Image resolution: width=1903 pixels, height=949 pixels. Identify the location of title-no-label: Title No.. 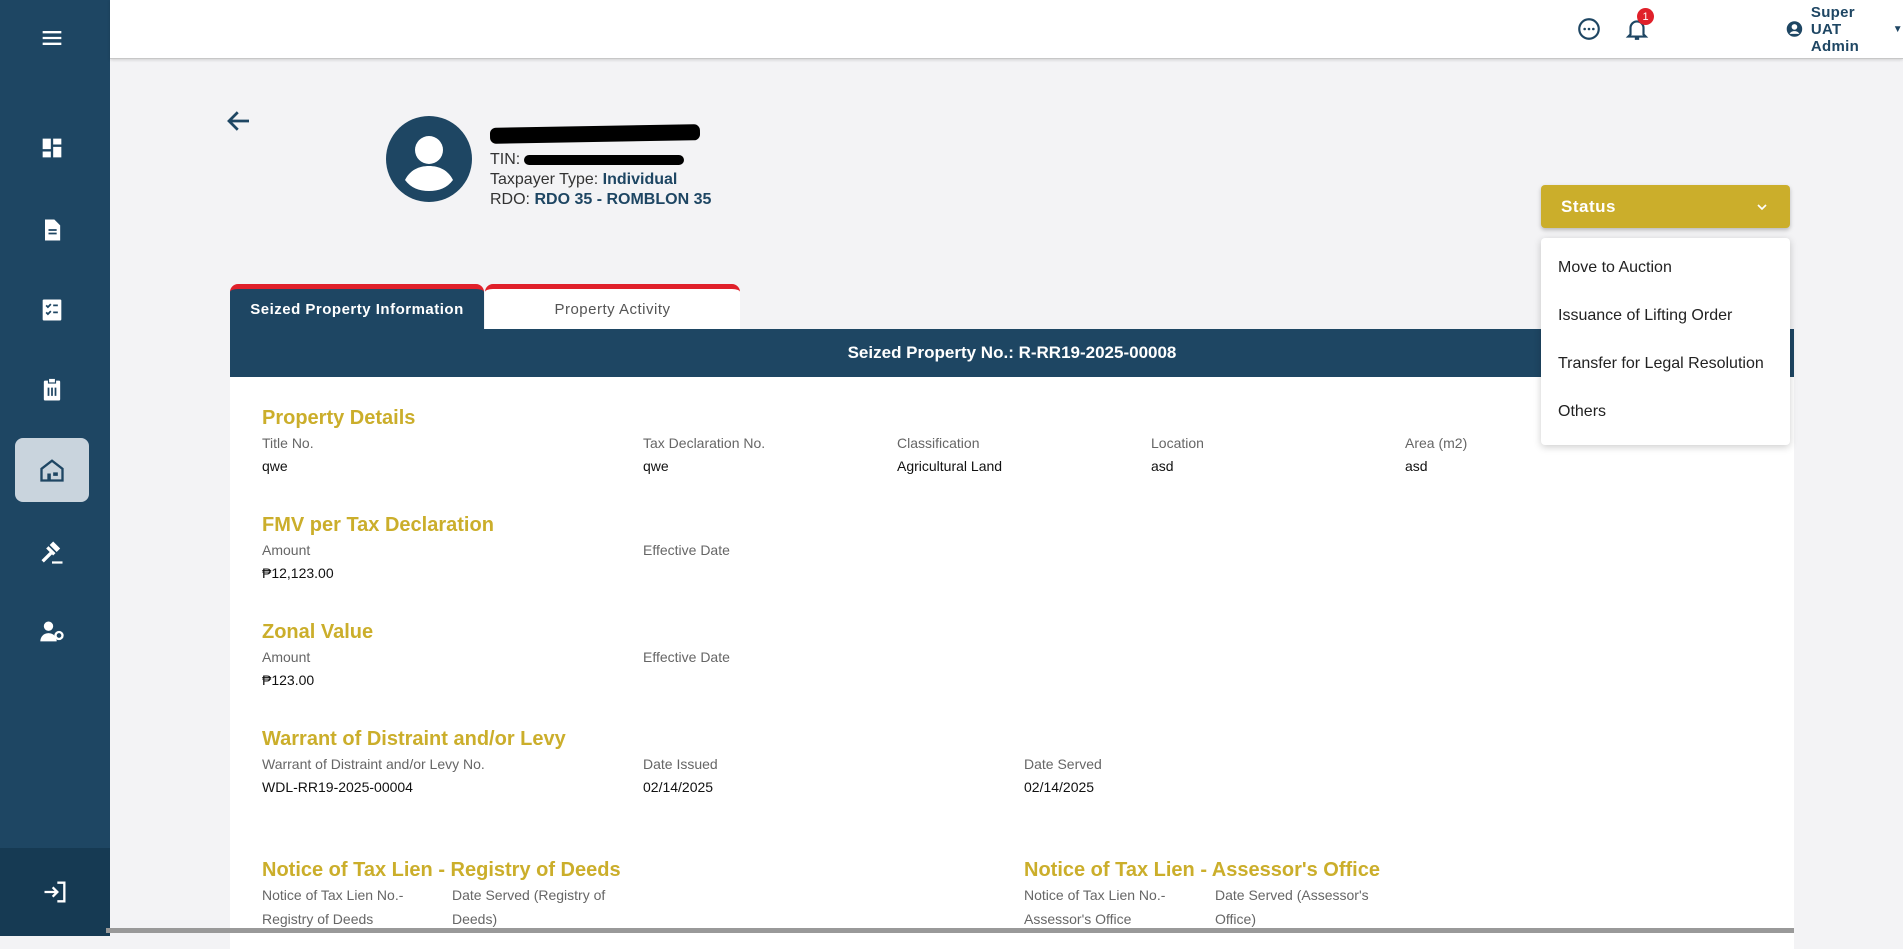
(288, 443).